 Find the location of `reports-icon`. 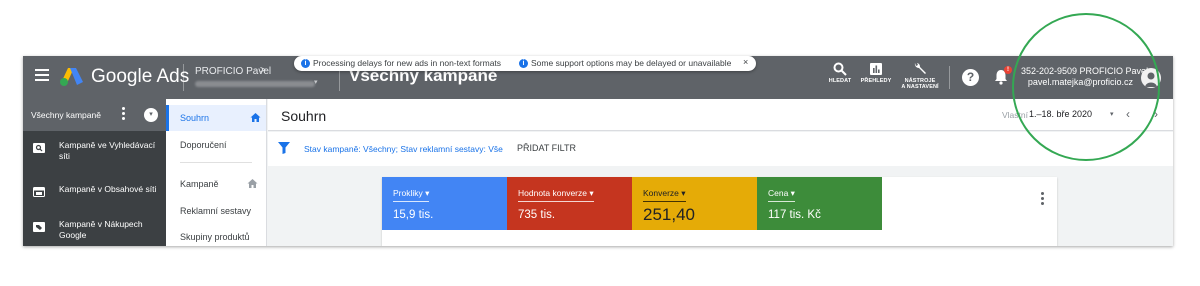

reports-icon is located at coordinates (876, 69).